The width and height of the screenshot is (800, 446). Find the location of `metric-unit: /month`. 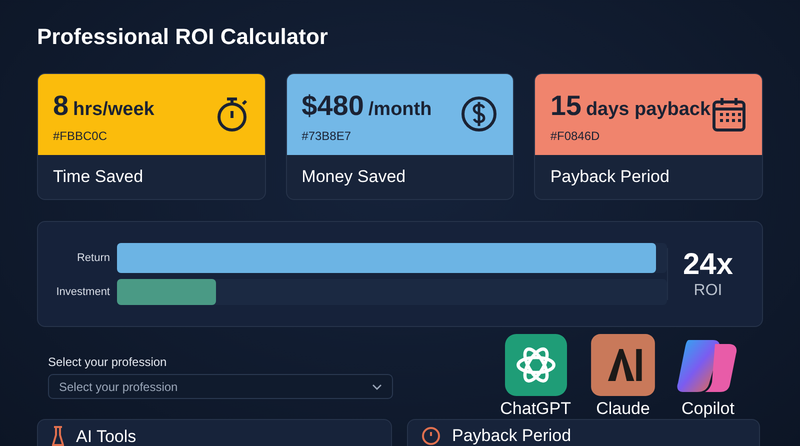

metric-unit: /month is located at coordinates (400, 109).